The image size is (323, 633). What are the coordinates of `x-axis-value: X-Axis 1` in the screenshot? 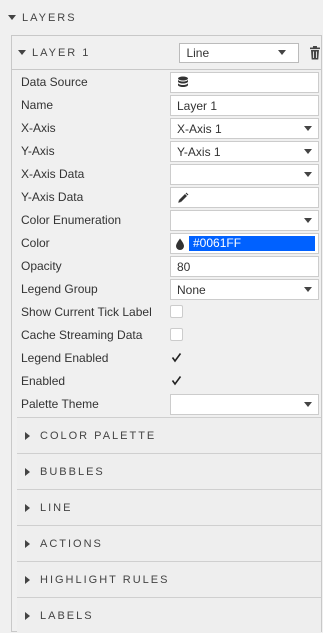 It's located at (199, 128).